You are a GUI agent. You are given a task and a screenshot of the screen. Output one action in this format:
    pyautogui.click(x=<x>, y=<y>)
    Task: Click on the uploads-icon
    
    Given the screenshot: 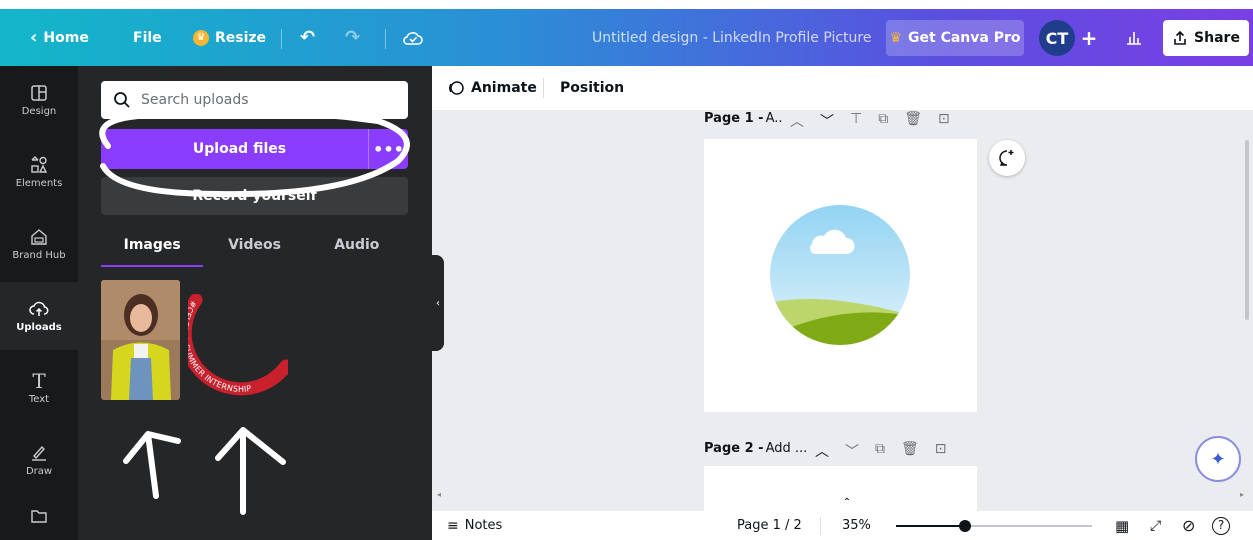 What is the action you would take?
    pyautogui.click(x=39, y=308)
    